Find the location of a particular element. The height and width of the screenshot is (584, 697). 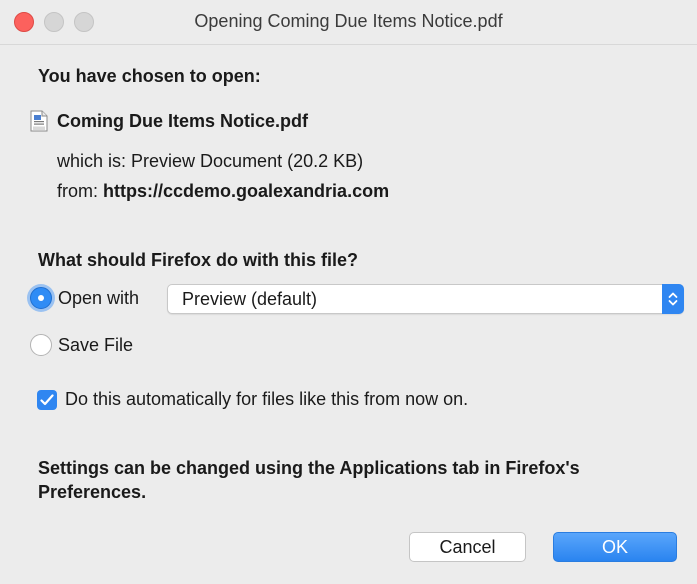

open-with-option: Open with is located at coordinates (84, 298).